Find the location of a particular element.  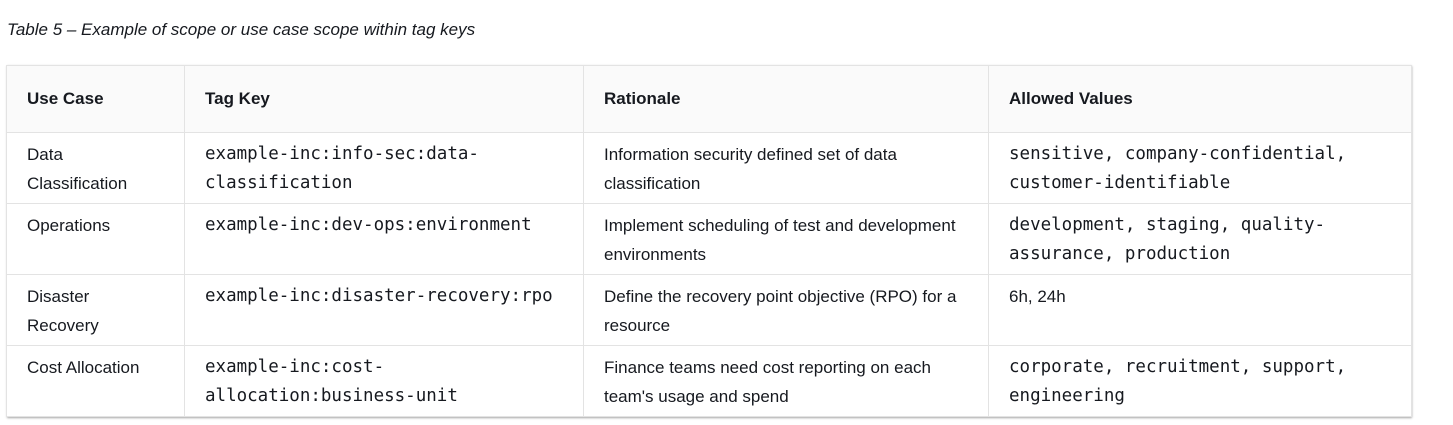

cell-use-case: Cost Allocation is located at coordinates (95, 381).